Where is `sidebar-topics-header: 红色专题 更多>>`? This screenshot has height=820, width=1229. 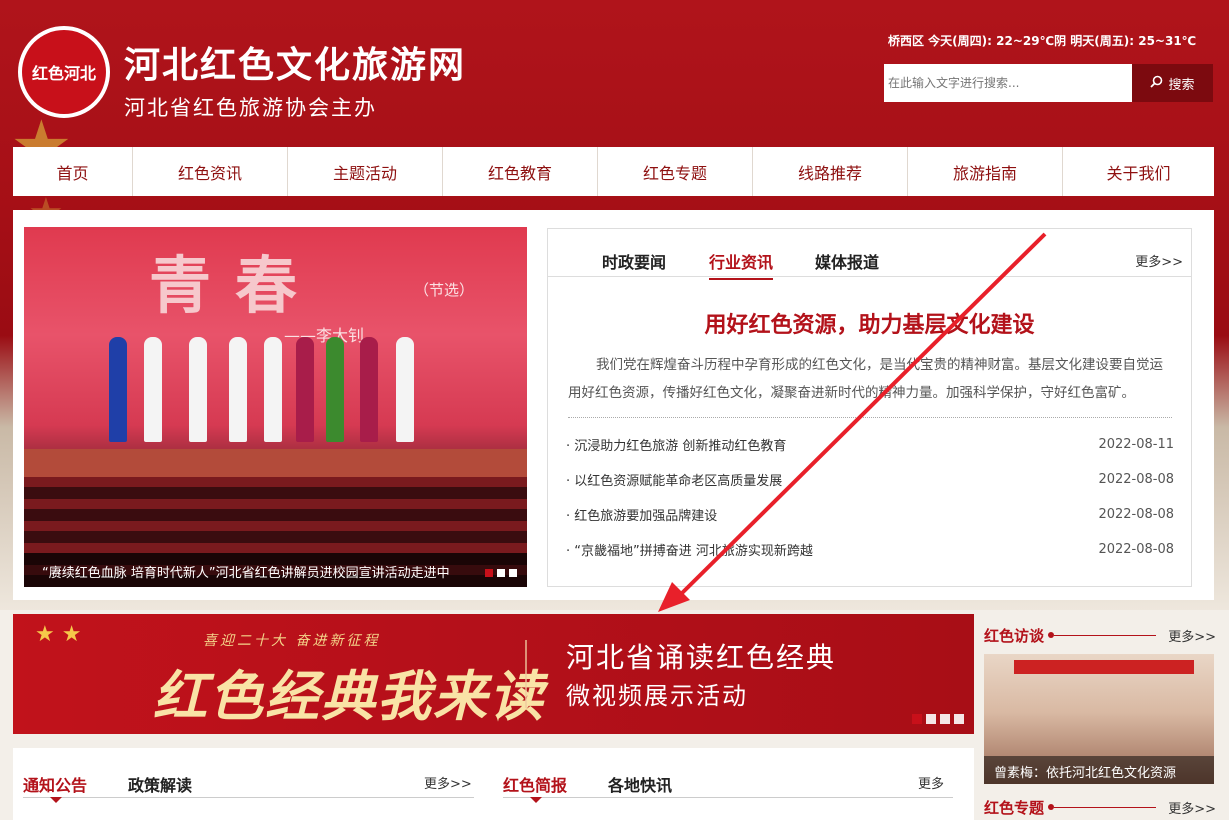
sidebar-topics-header: 红色专题 更多>> is located at coordinates (1100, 807).